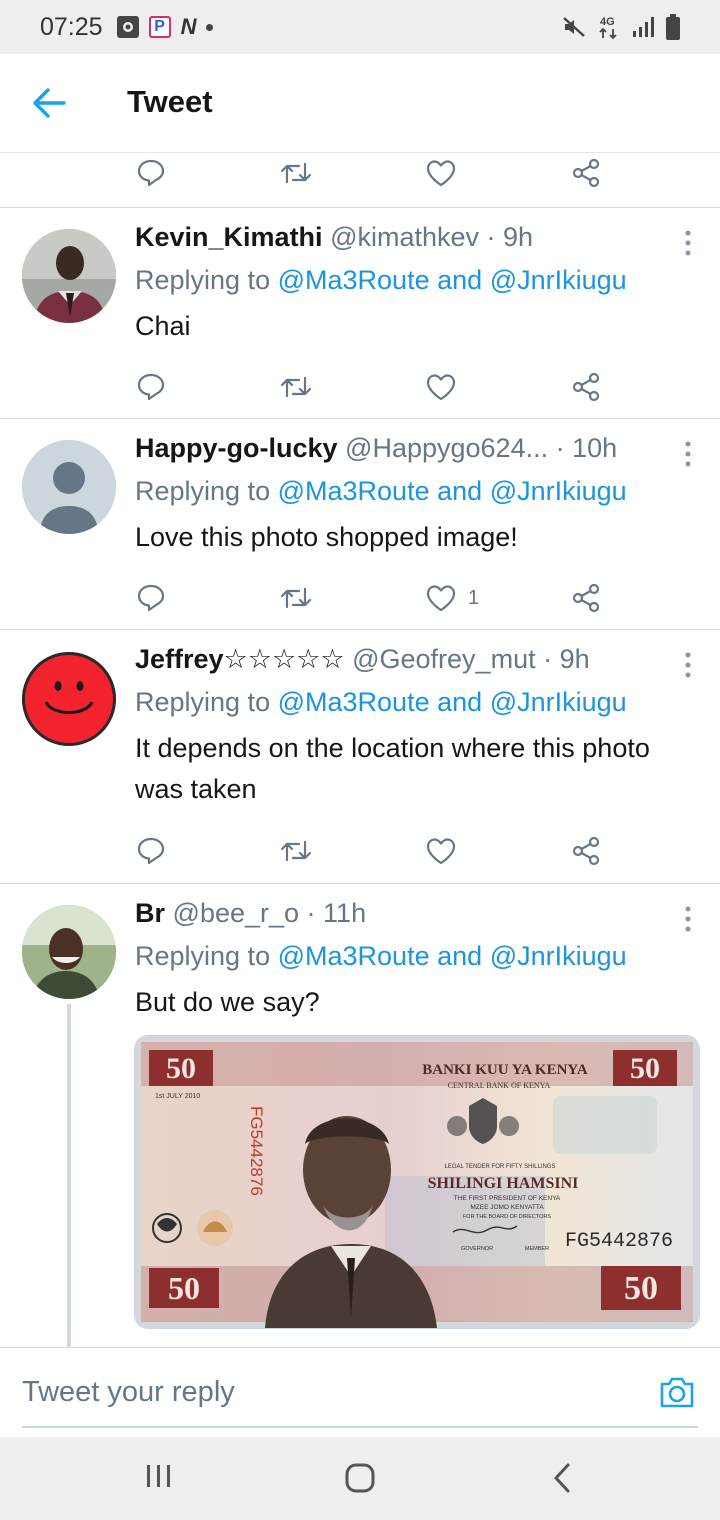 Image resolution: width=720 pixels, height=1520 pixels. Describe the element at coordinates (537, 1249) in the screenshot. I see `member-label: MEMBER` at that location.